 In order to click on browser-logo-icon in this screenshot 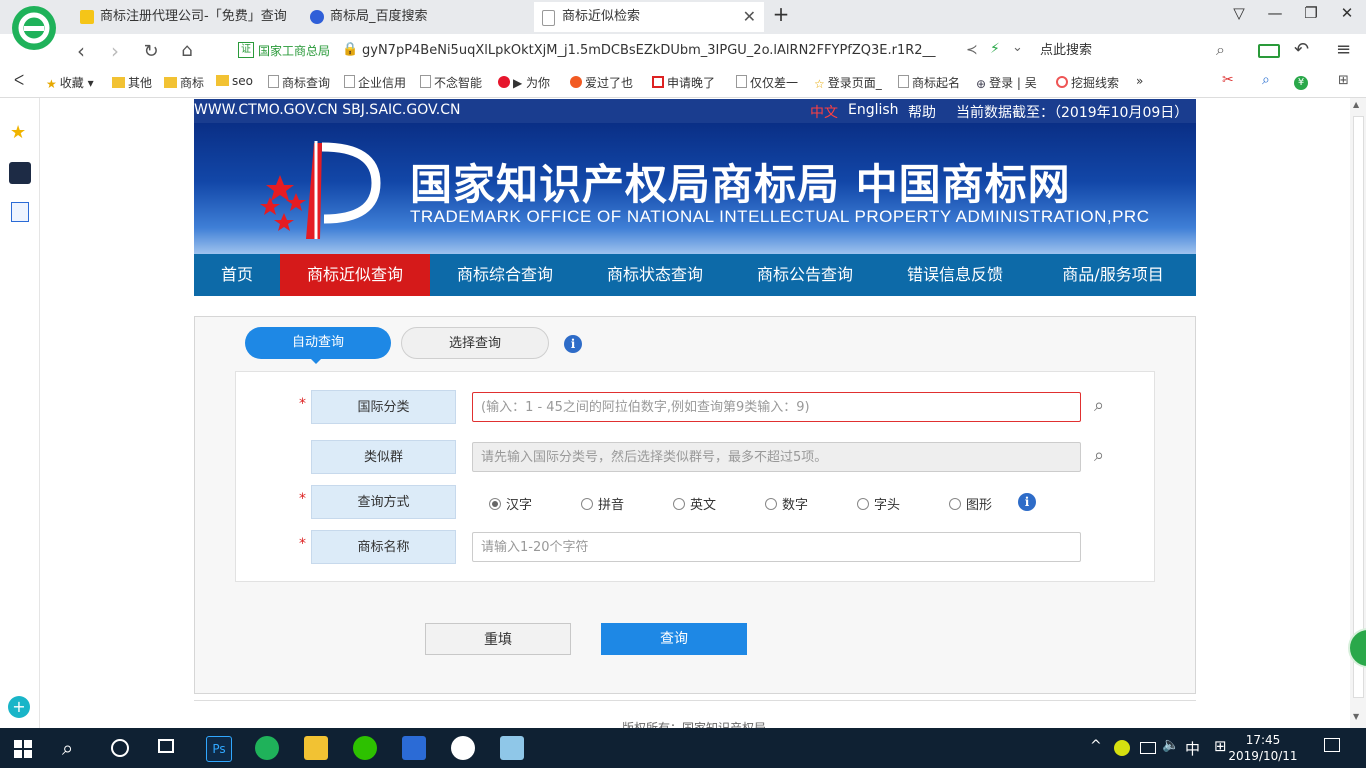, I will do `click(34, 28)`.